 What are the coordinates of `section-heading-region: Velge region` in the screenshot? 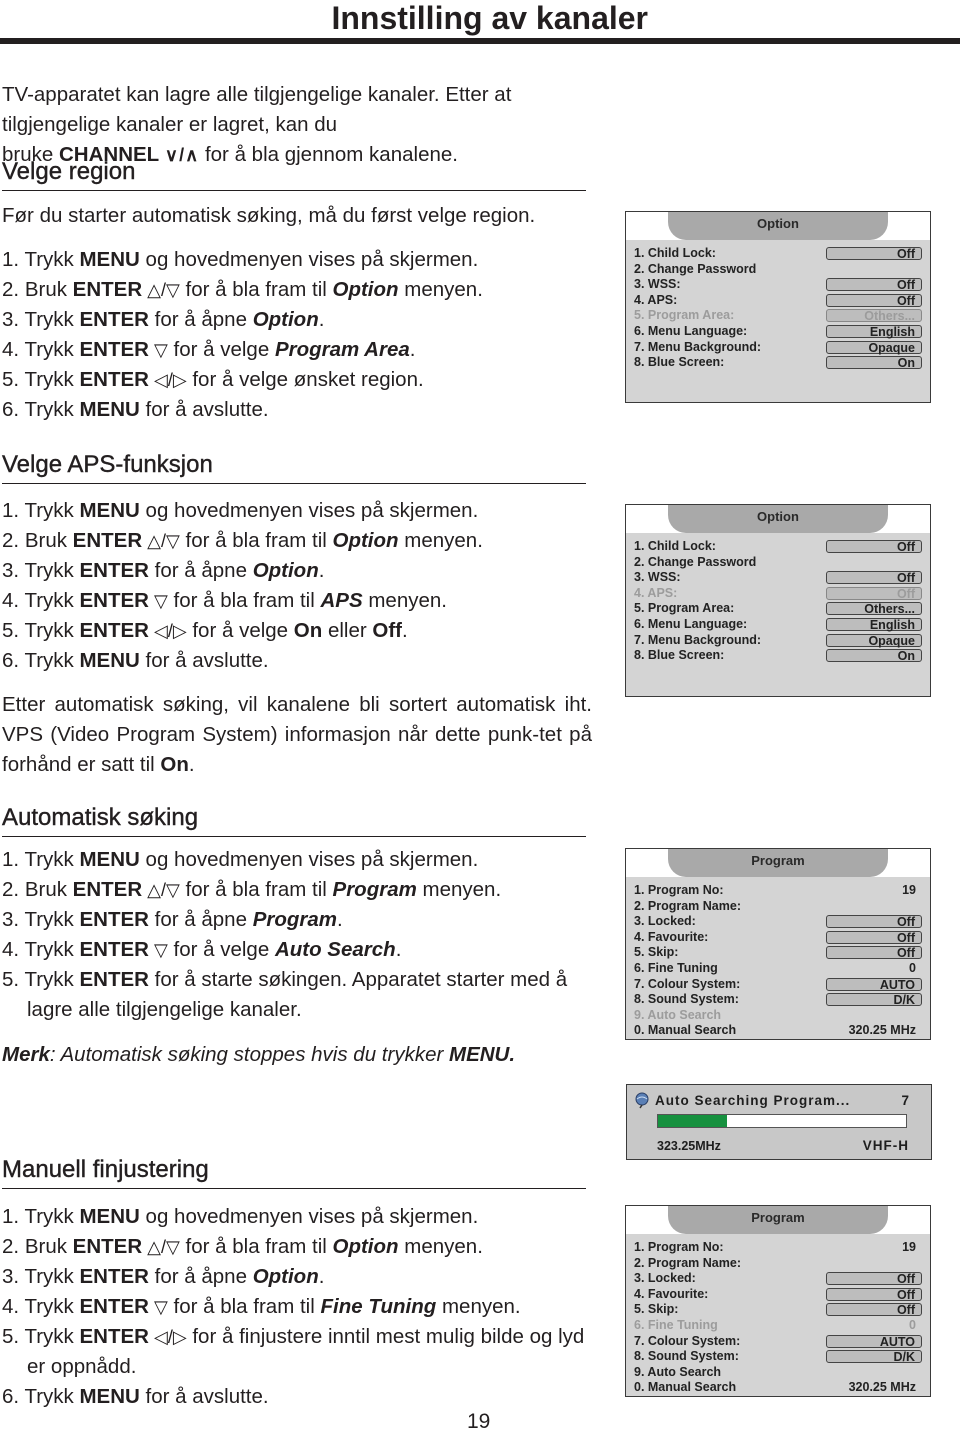 It's located at (294, 174).